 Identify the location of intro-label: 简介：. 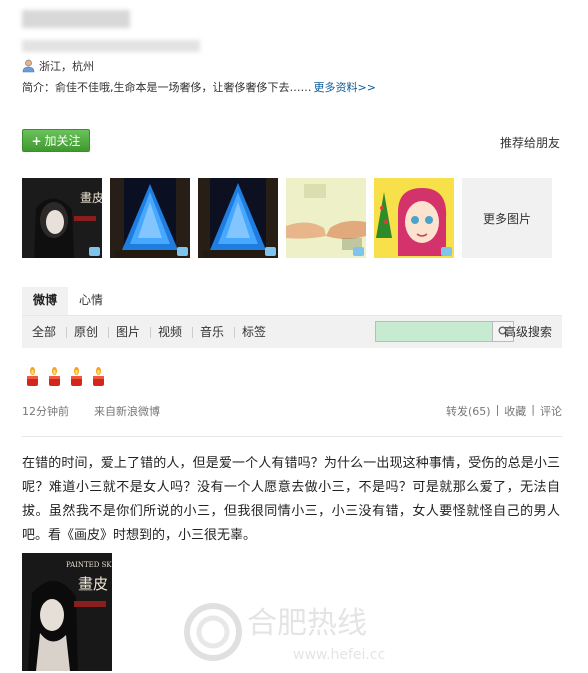
(38, 87).